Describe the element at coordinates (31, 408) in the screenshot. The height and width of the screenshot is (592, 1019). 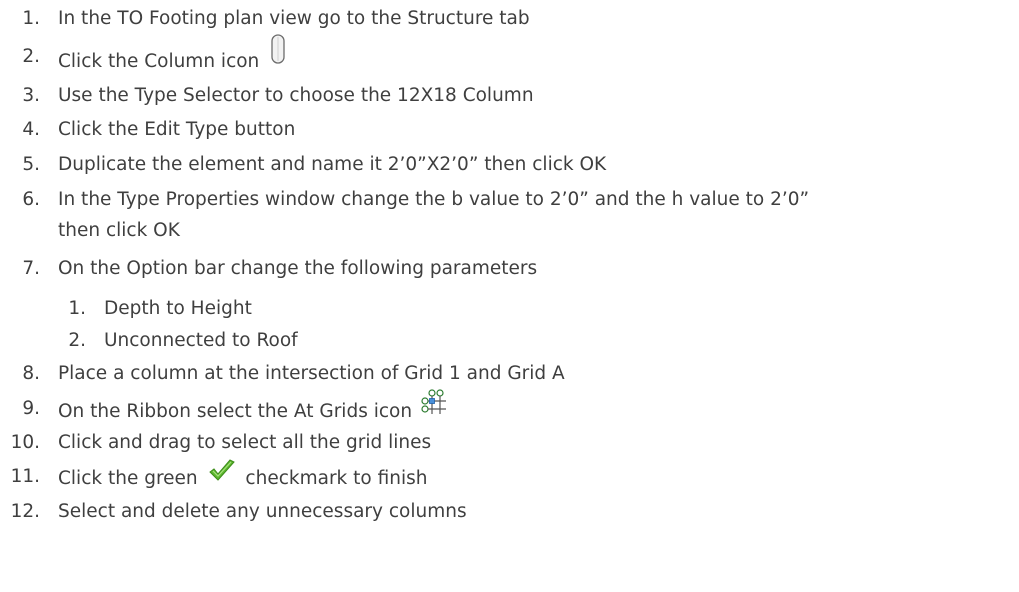
I see `step-number: 9.` at that location.